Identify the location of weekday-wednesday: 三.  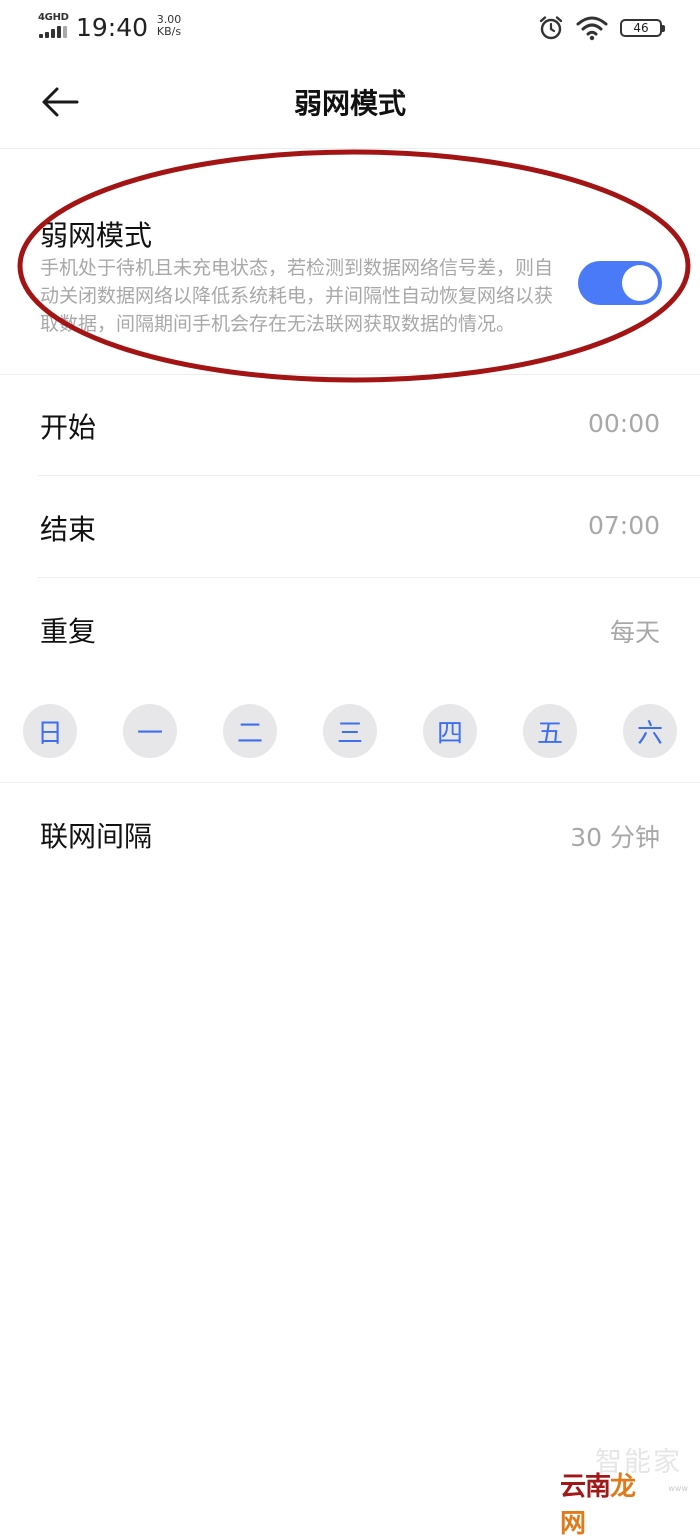
(350, 731).